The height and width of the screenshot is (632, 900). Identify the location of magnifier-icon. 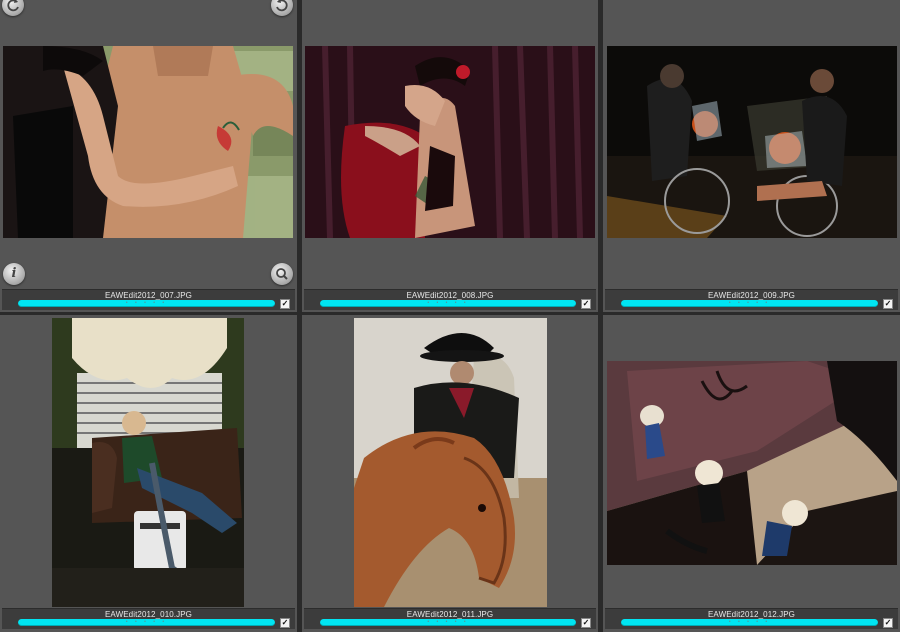
(282, 274).